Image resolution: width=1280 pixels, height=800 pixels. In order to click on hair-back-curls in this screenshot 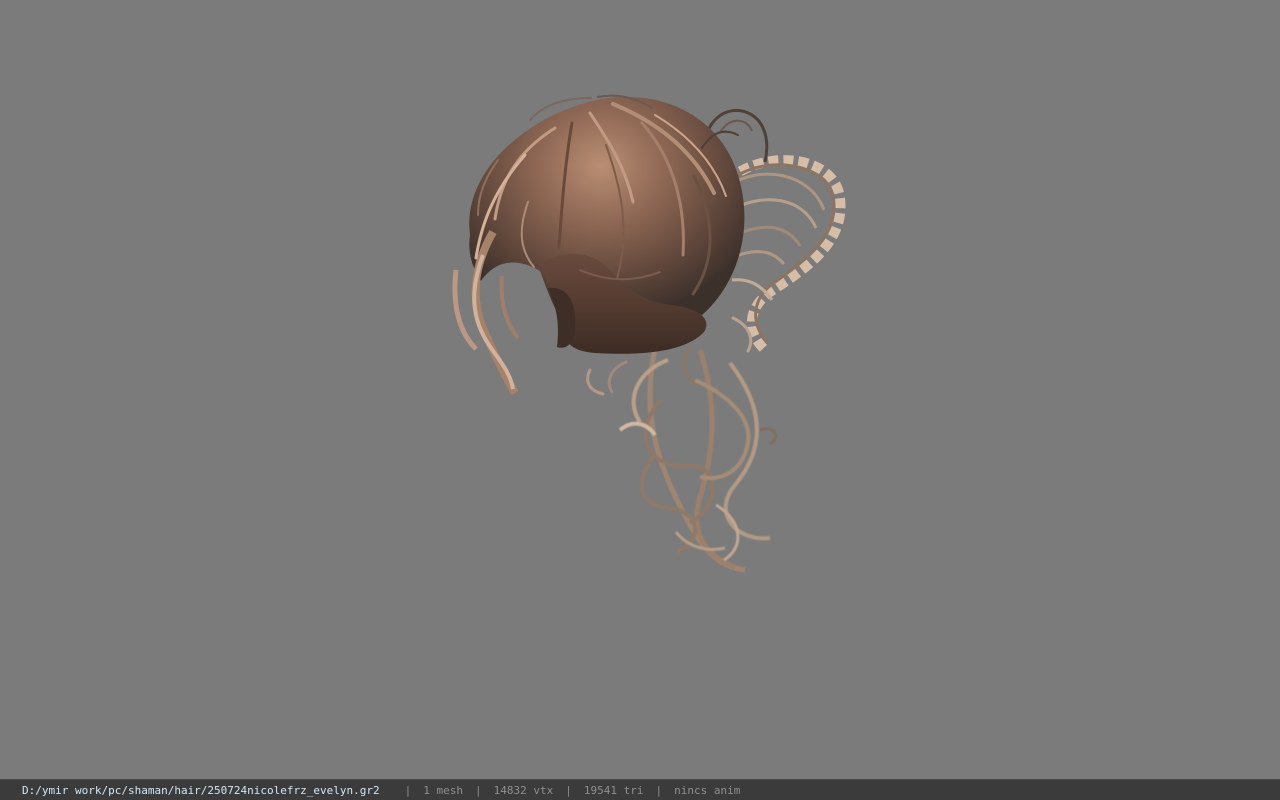, I will do `click(698, 460)`.